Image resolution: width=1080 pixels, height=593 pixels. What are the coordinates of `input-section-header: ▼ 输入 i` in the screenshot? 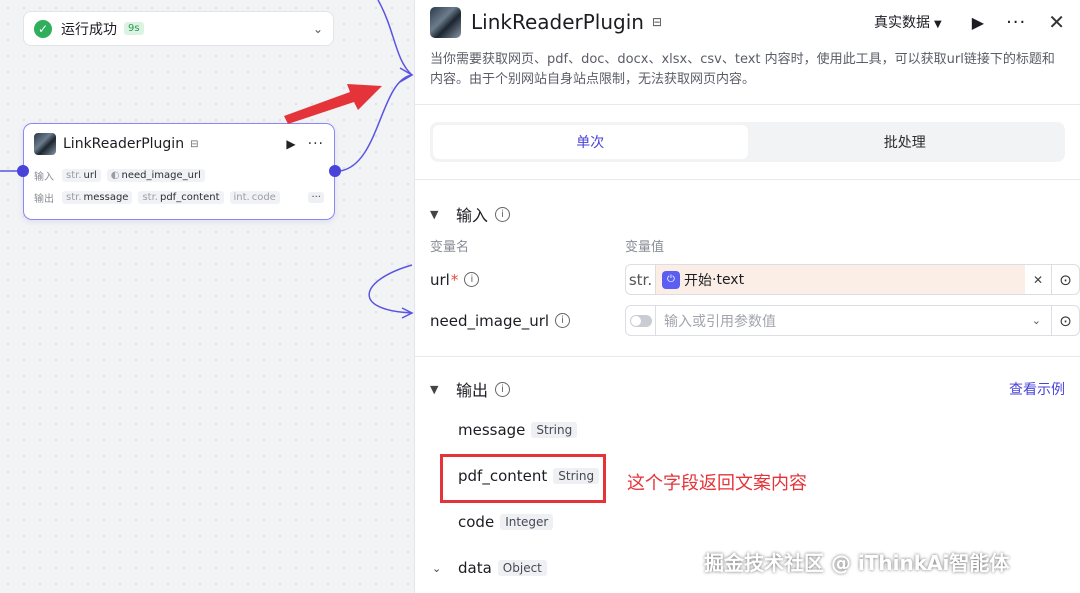 It's located at (747, 214).